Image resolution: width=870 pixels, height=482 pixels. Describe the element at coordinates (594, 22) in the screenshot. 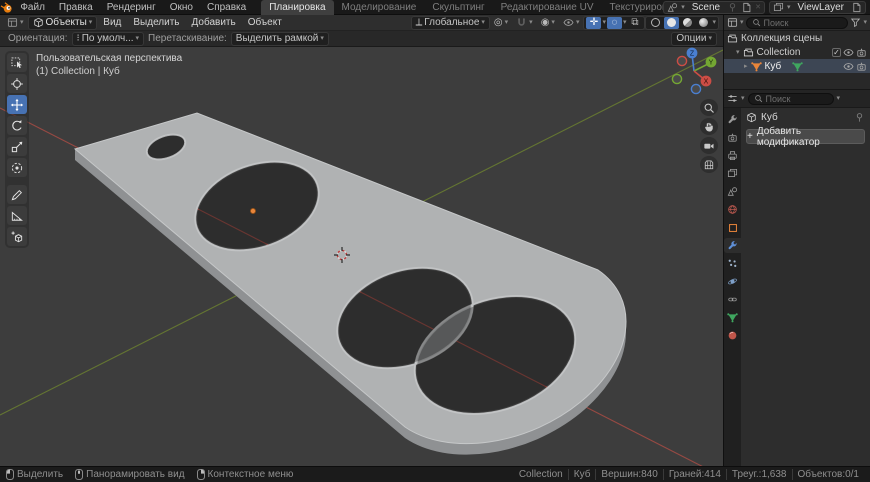

I see `show-gizmo-toggle: ✛` at that location.